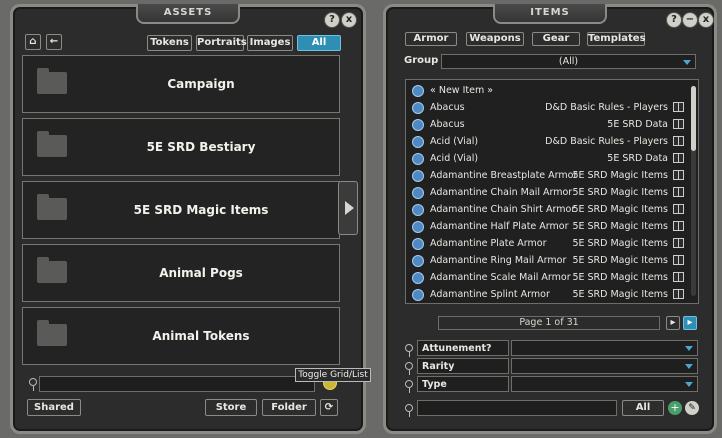 This screenshot has height=438, width=722. What do you see at coordinates (169, 43) in the screenshot?
I see `filter-tokens-button: Tokens` at bounding box center [169, 43].